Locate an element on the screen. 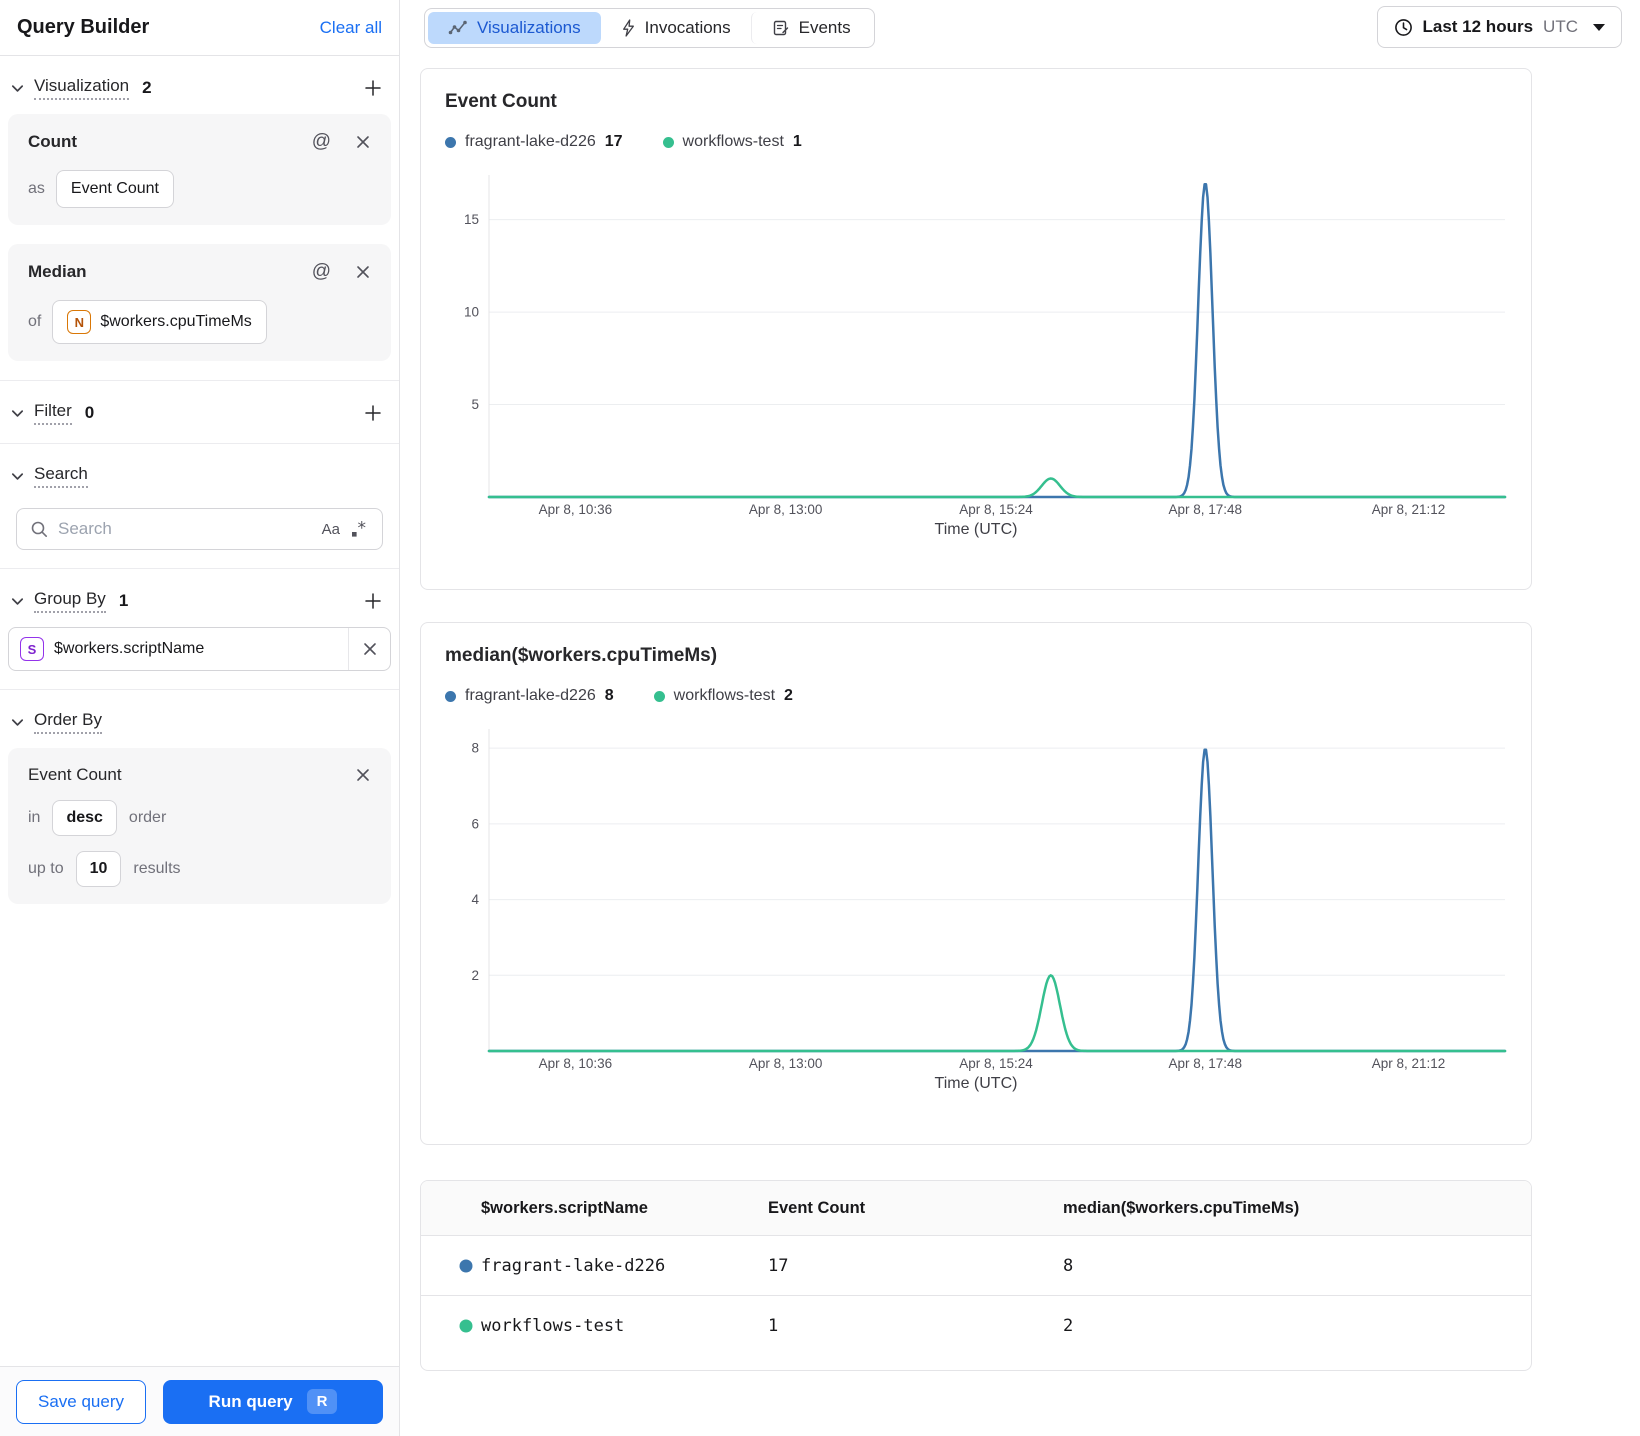 The image size is (1640, 1436). events-icon is located at coordinates (781, 28).